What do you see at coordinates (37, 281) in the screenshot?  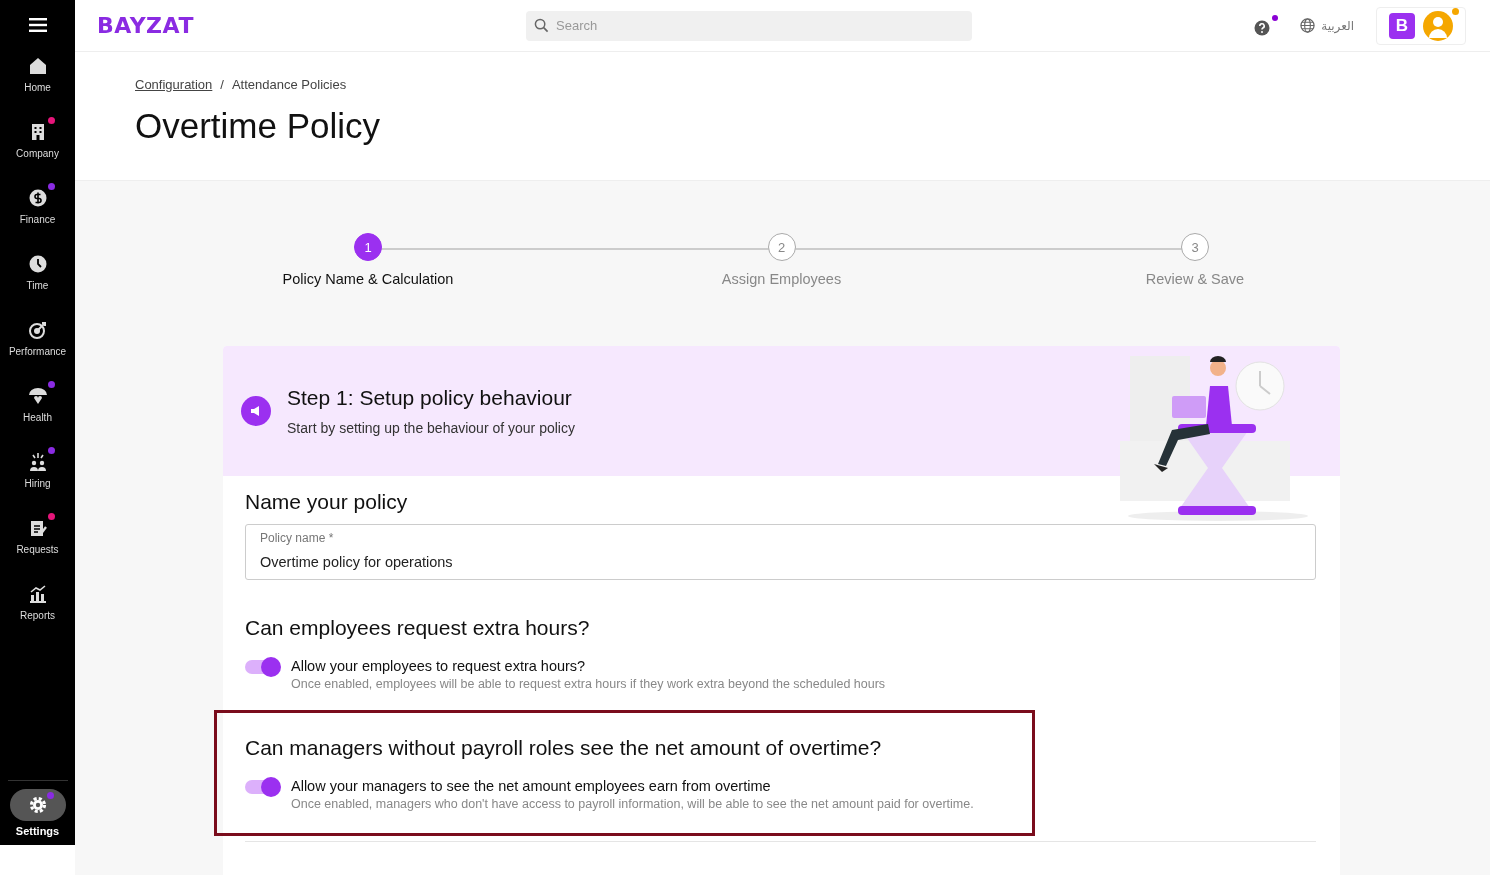 I see `sidebar-item: Time` at bounding box center [37, 281].